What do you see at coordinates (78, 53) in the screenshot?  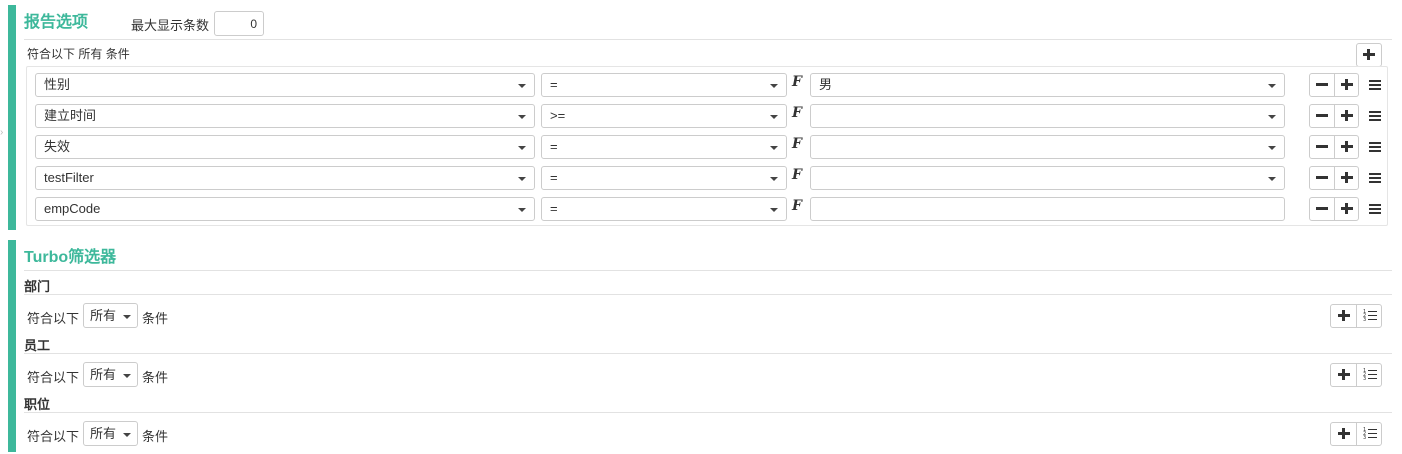 I see `condition-label: 符合以下 所有 条件` at bounding box center [78, 53].